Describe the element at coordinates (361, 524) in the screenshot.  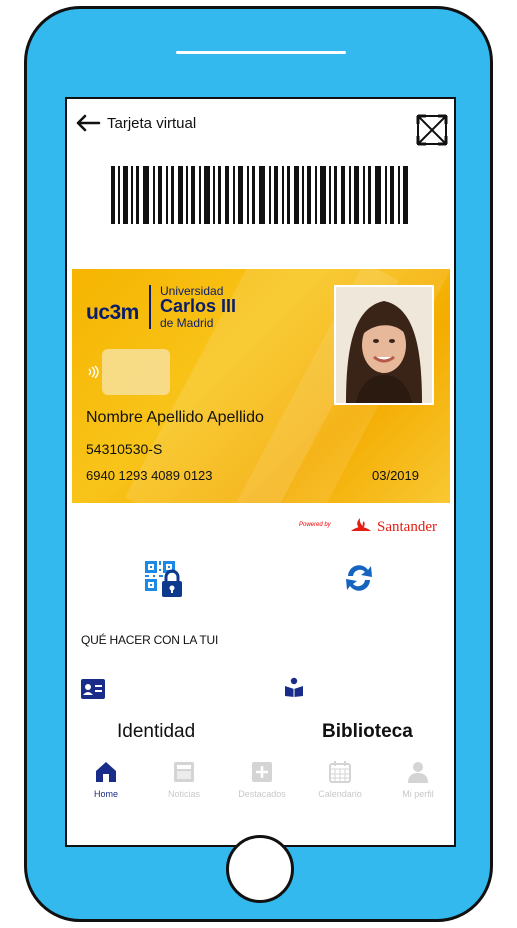
I see `santander-flame-icon` at that location.